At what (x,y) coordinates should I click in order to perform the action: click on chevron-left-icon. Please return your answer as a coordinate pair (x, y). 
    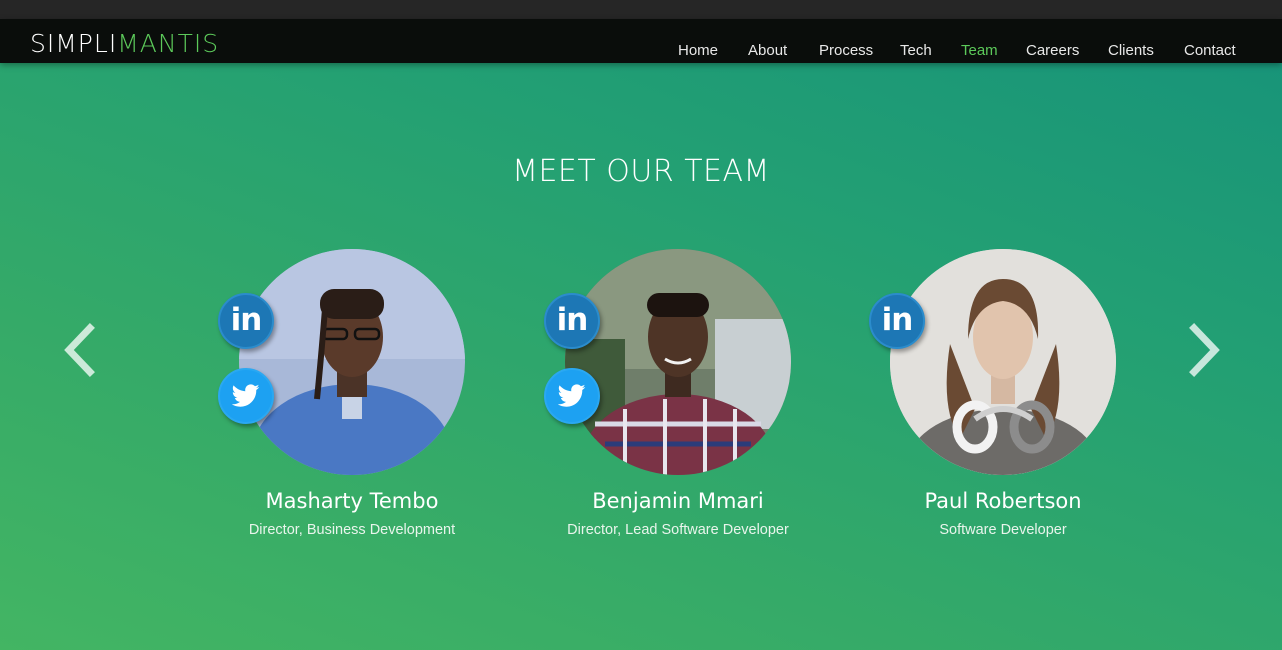
    Looking at the image, I should click on (79, 350).